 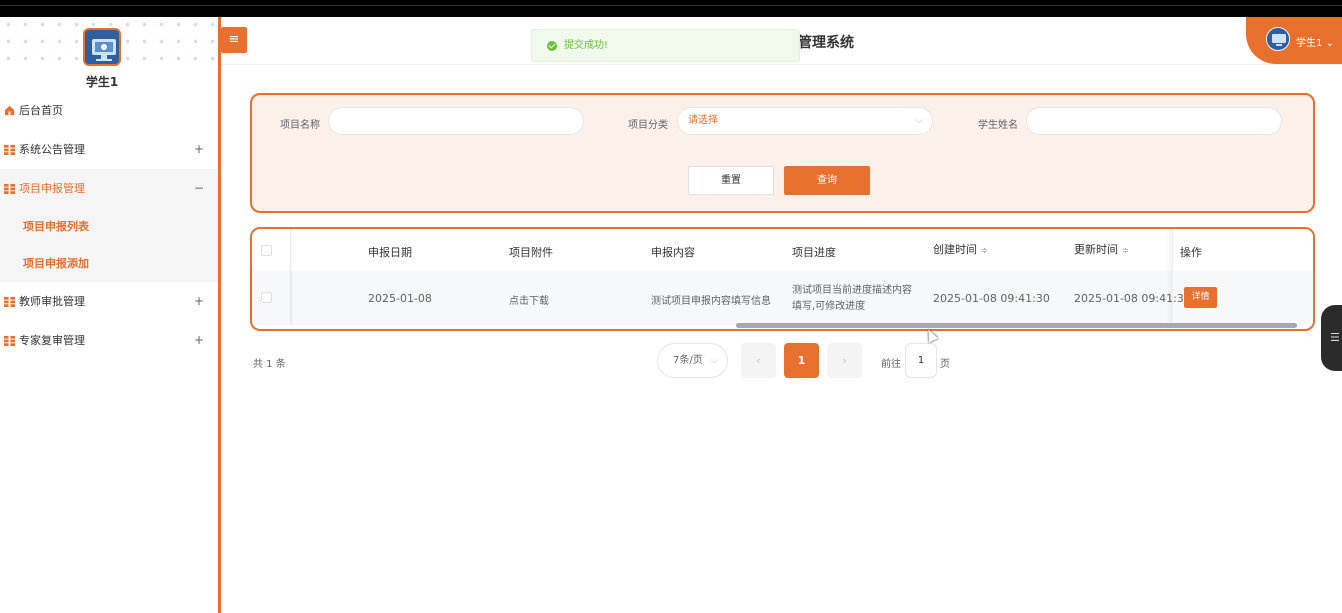 What do you see at coordinates (945, 364) in the screenshot?
I see `page-suffix: 页` at bounding box center [945, 364].